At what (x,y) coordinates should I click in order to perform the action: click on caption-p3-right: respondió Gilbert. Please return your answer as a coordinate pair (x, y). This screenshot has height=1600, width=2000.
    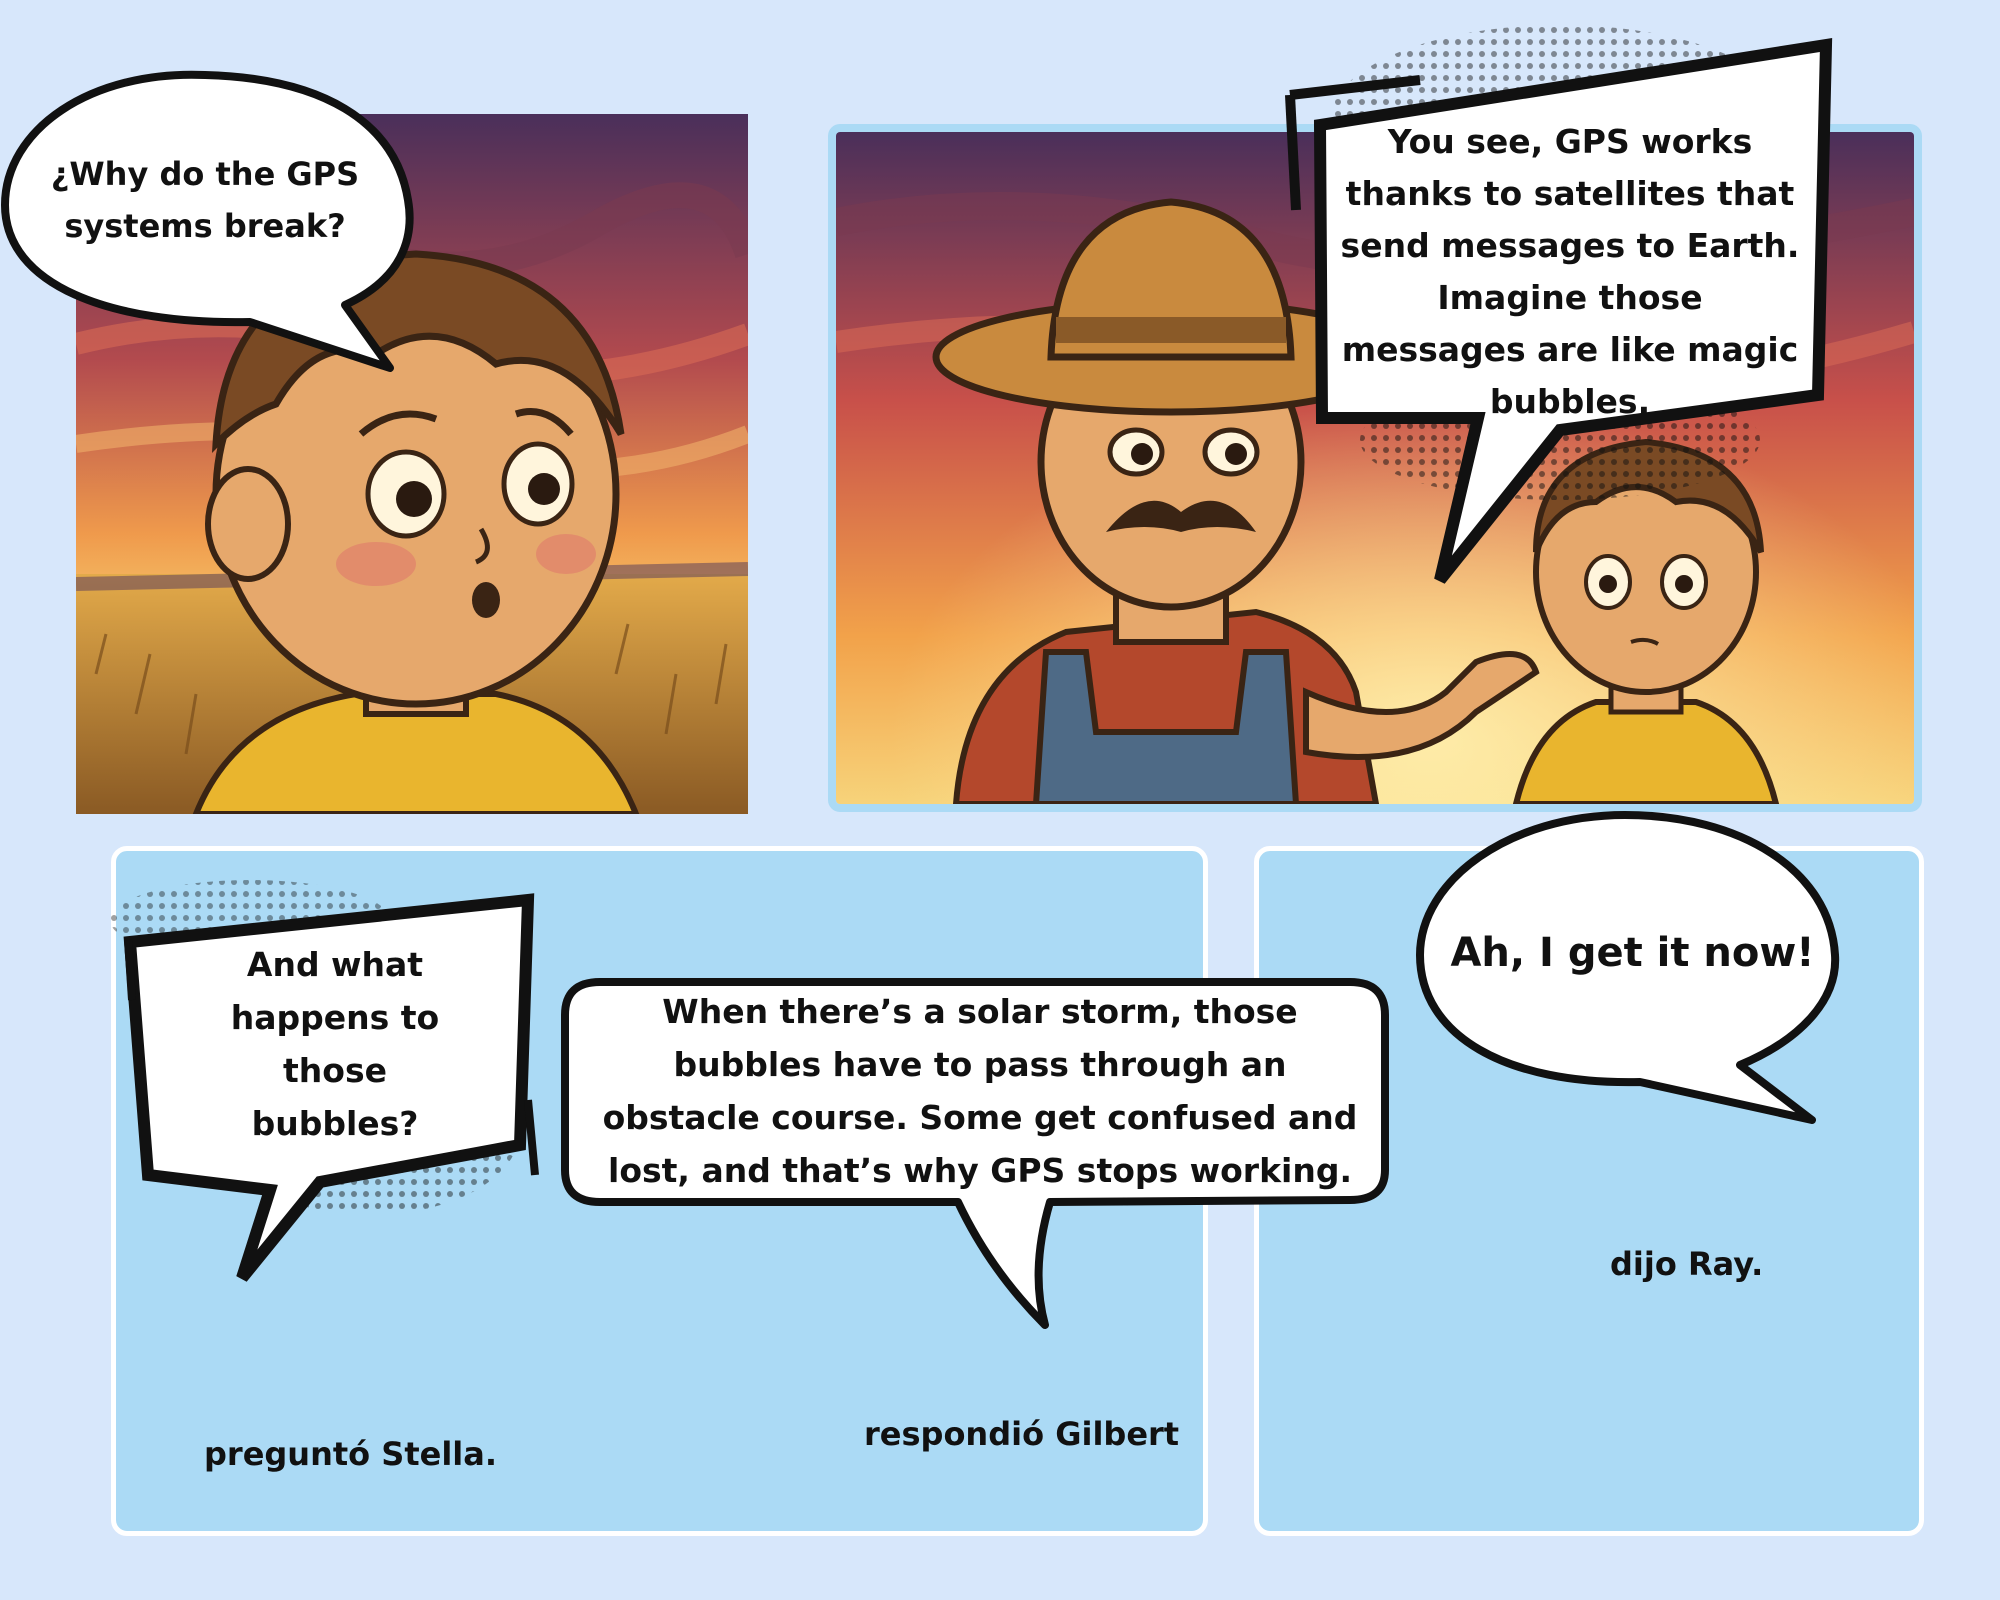
    Looking at the image, I should click on (1022, 1434).